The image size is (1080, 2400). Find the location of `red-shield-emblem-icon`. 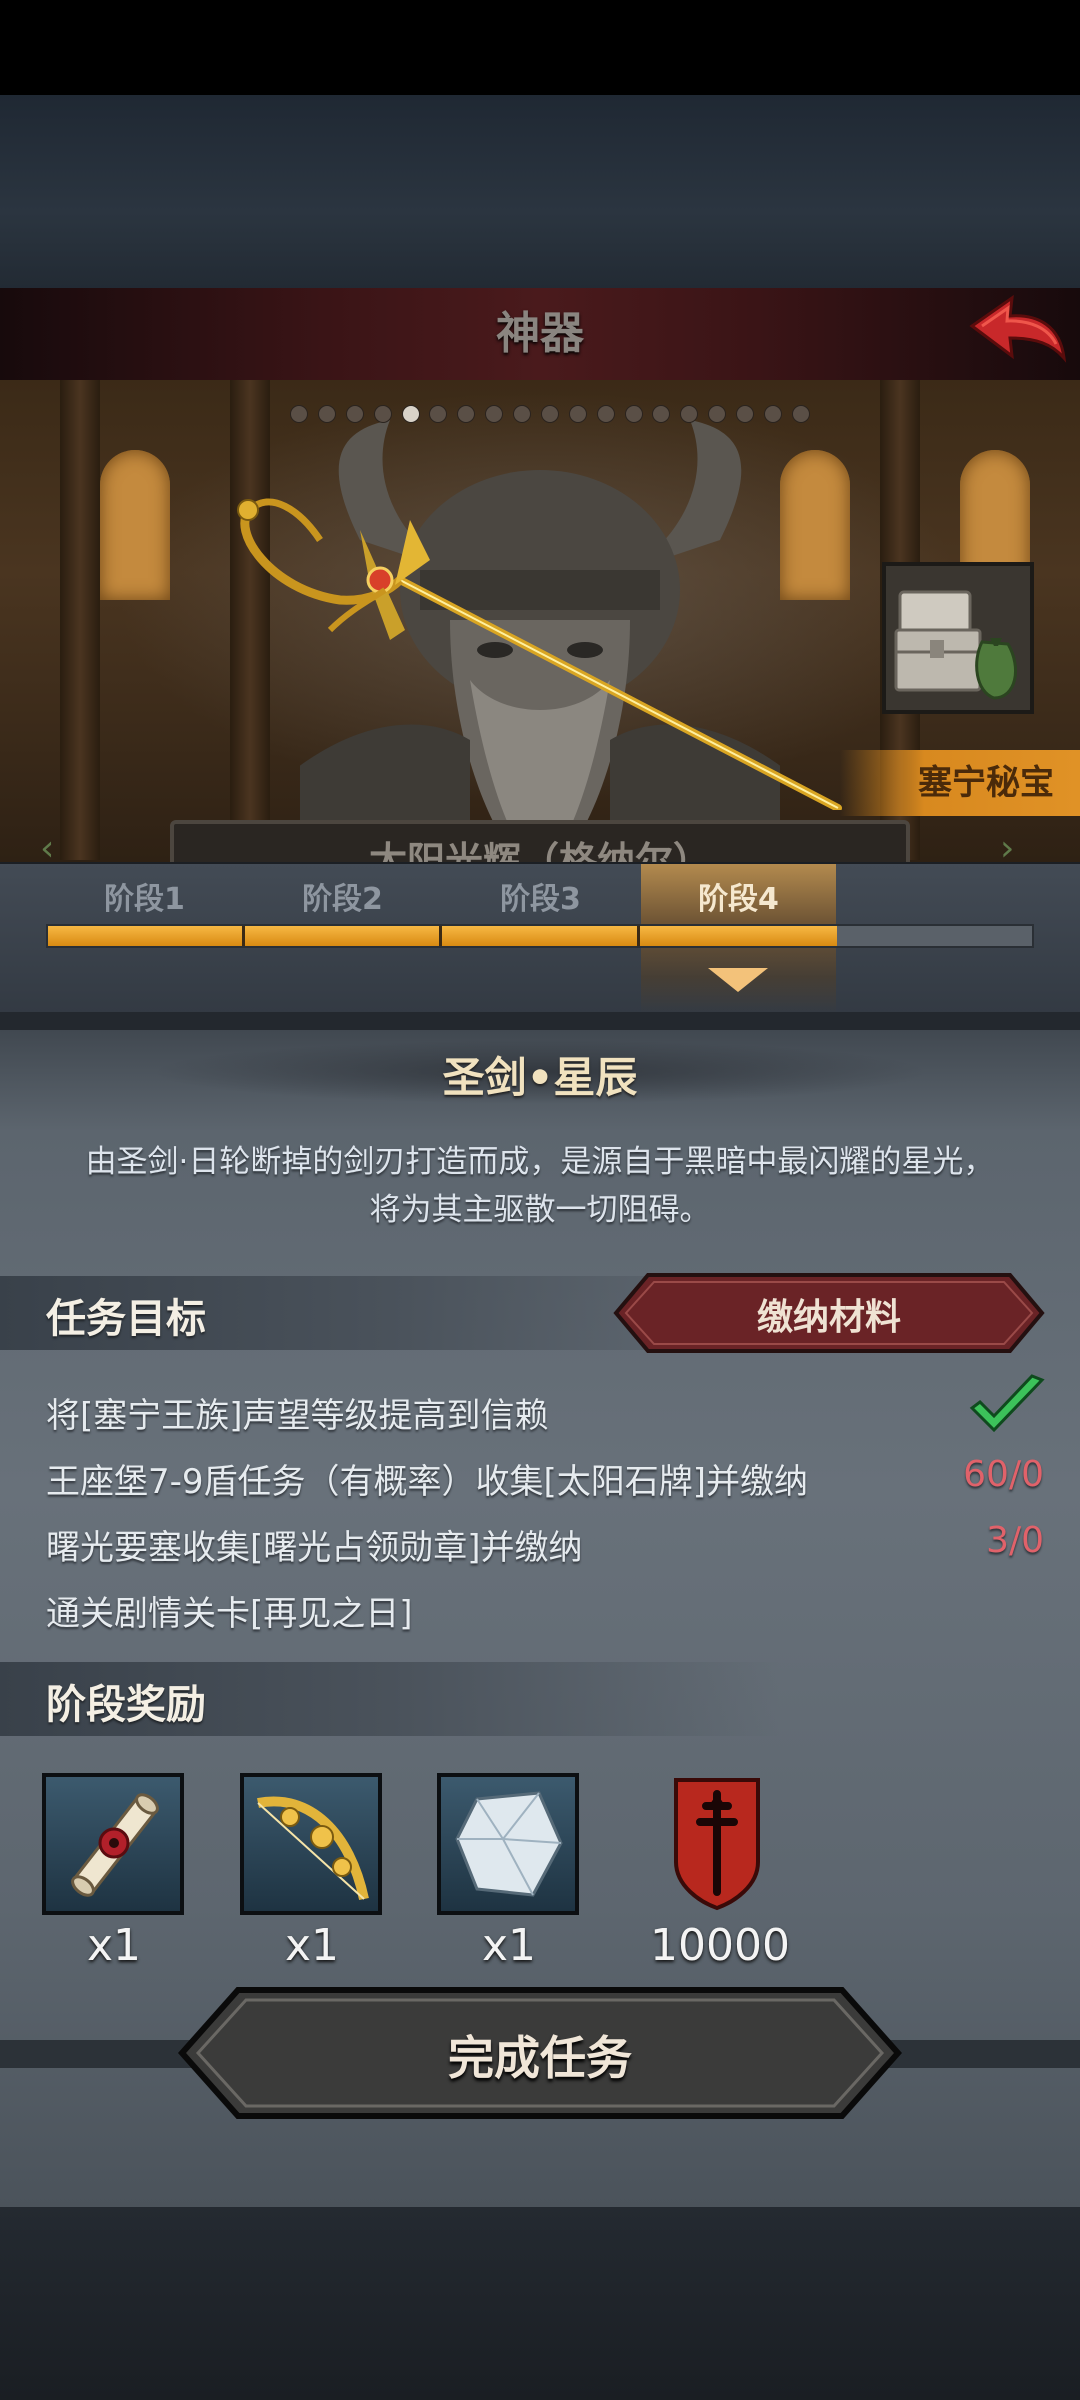

red-shield-emblem-icon is located at coordinates (717, 1844).